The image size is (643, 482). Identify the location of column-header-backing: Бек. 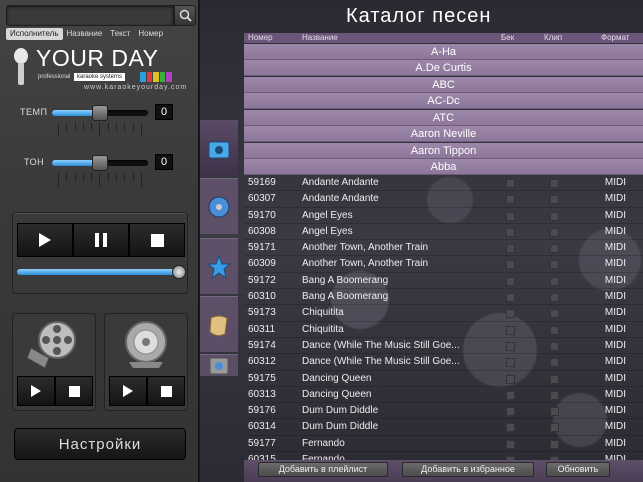
(507, 38).